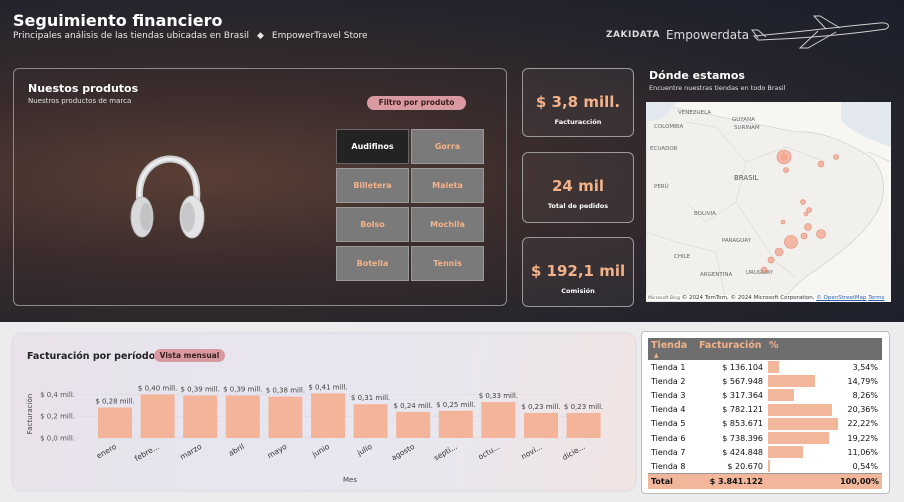 The height and width of the screenshot is (502, 904). I want to click on table-row: Tienda 3 $ 317.364 8,26%, so click(765, 395).